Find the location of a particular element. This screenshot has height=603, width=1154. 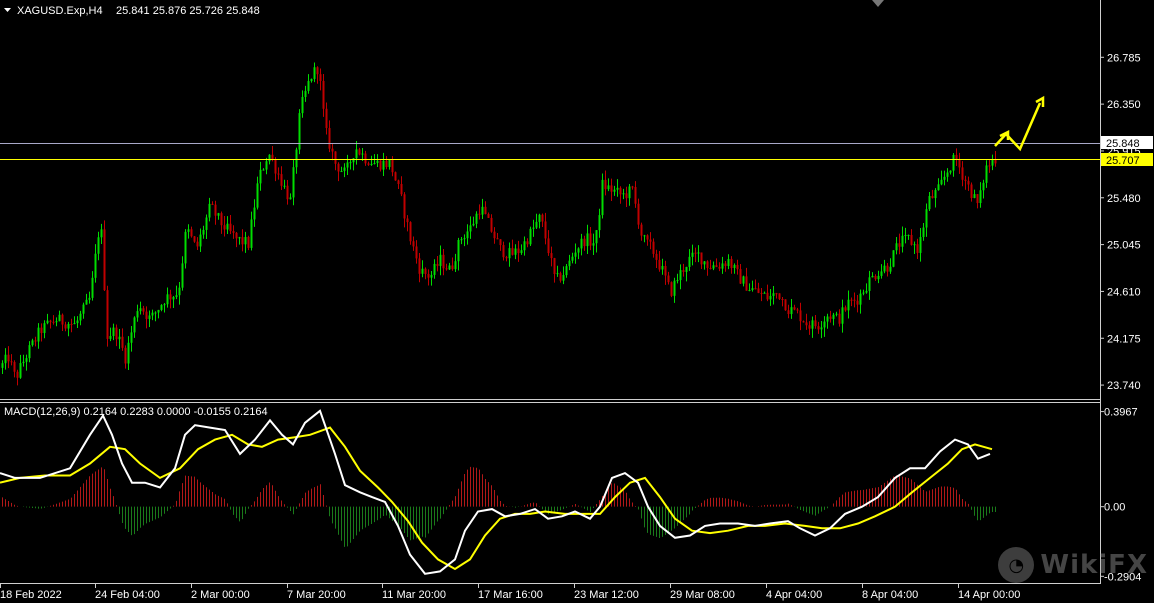

time-tick-label: 24 Feb 04:00 is located at coordinates (127, 595).